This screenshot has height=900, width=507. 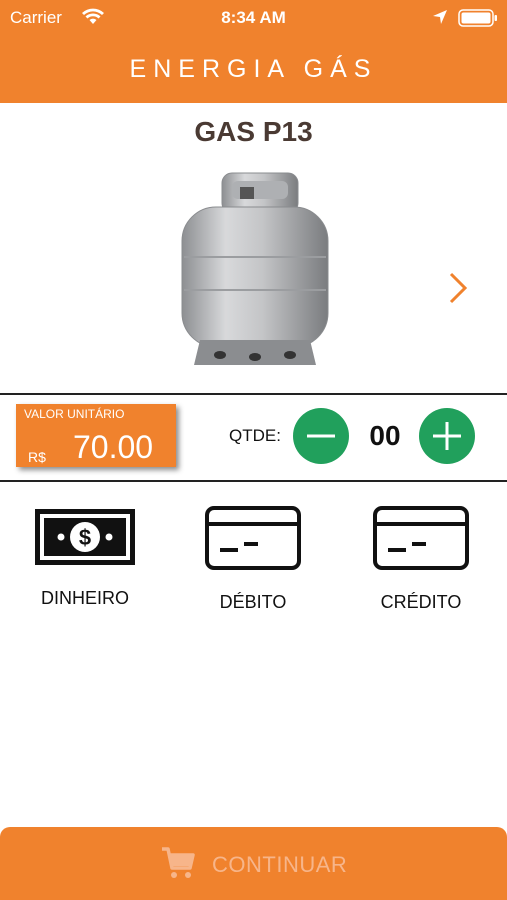 I want to click on chevron-right-icon, so click(x=458, y=288).